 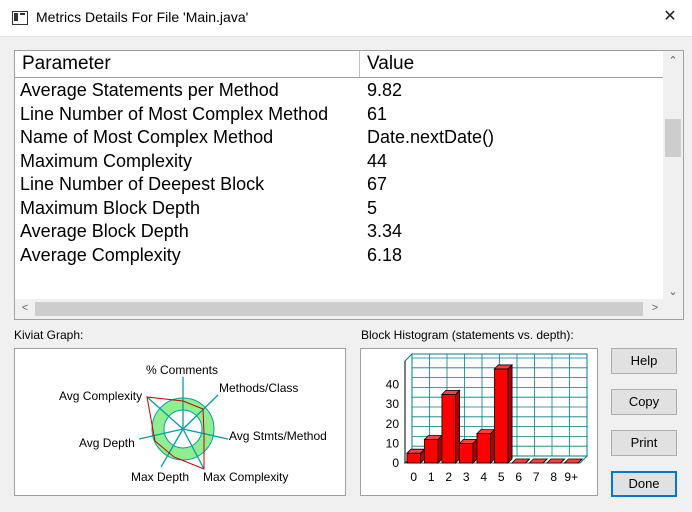 What do you see at coordinates (511, 64) in the screenshot?
I see `header-value: Value` at bounding box center [511, 64].